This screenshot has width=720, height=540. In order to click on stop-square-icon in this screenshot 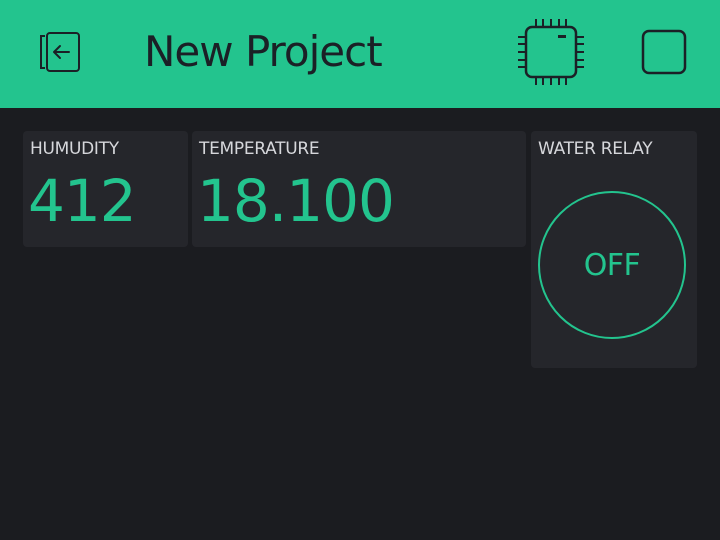, I will do `click(664, 54)`.